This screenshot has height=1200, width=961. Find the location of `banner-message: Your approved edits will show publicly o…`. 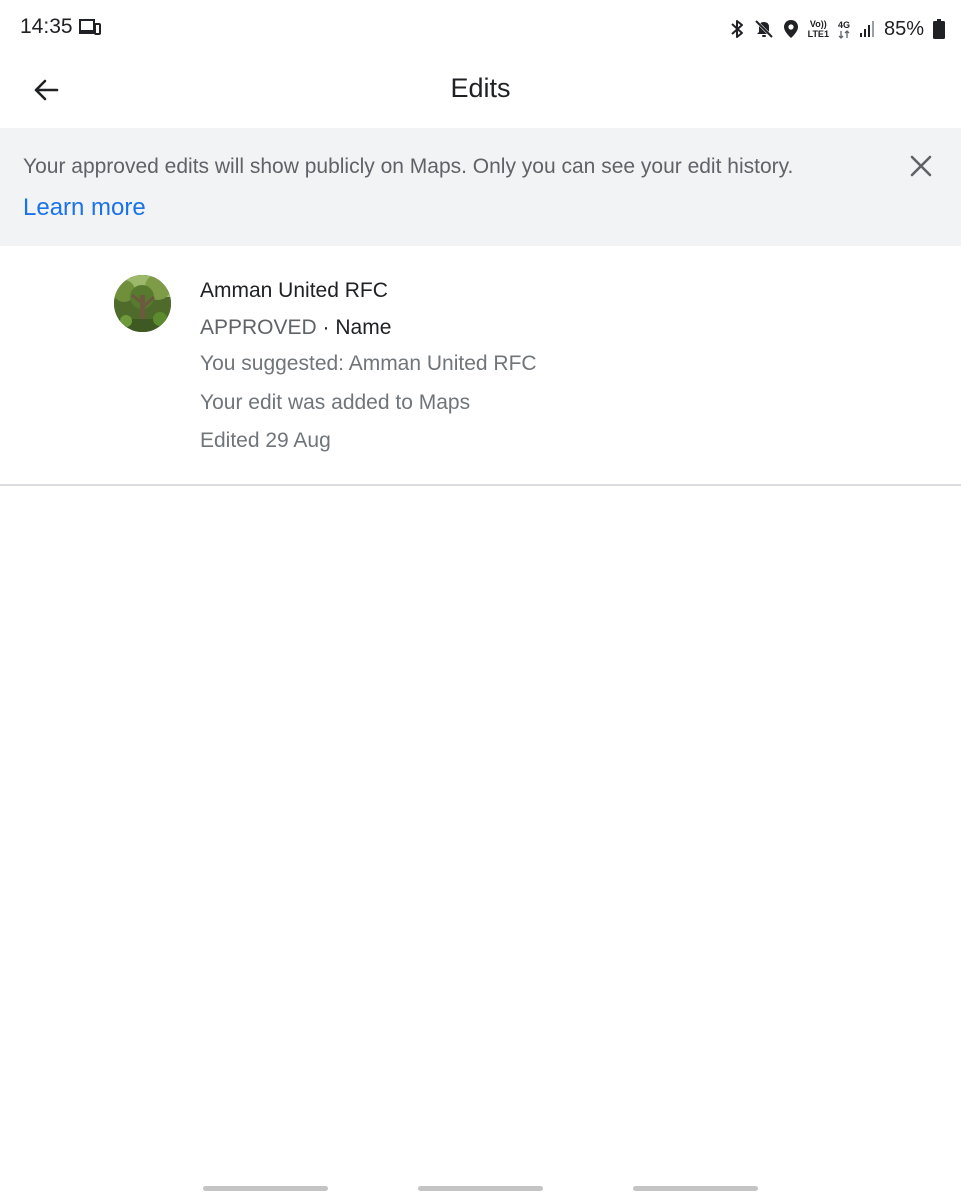

banner-message: Your approved edits will show publicly o… is located at coordinates (408, 166).